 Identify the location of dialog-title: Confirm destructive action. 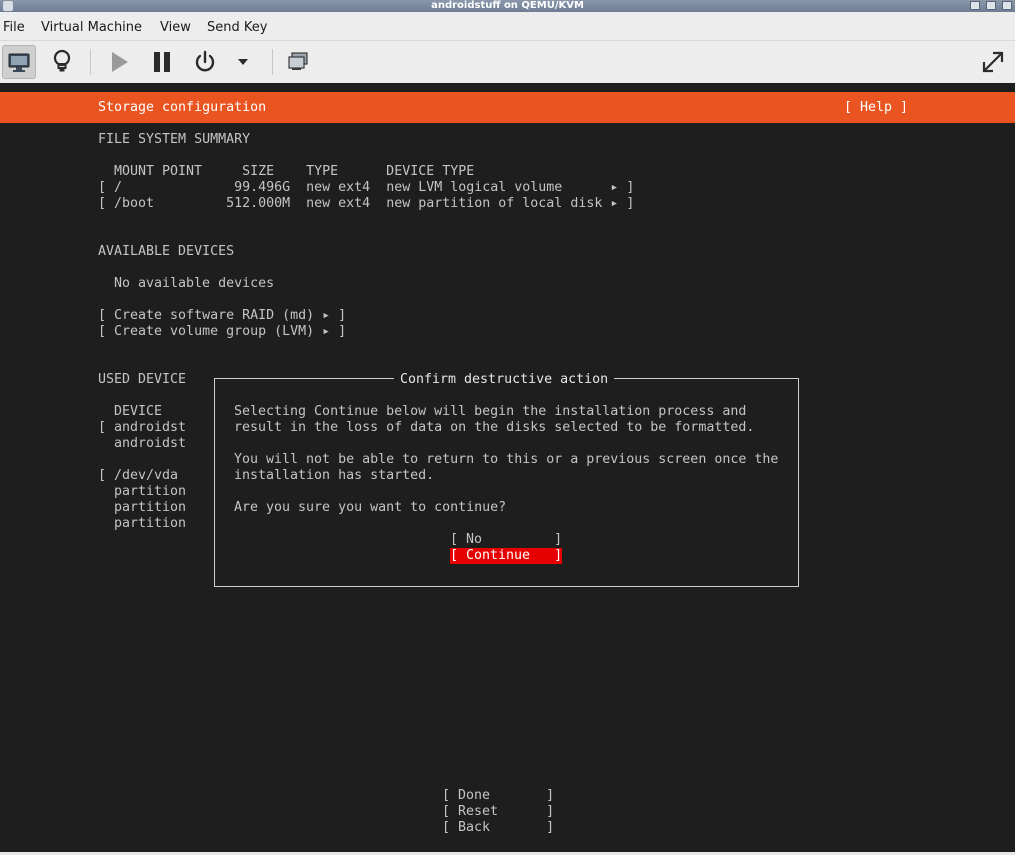
(504, 380).